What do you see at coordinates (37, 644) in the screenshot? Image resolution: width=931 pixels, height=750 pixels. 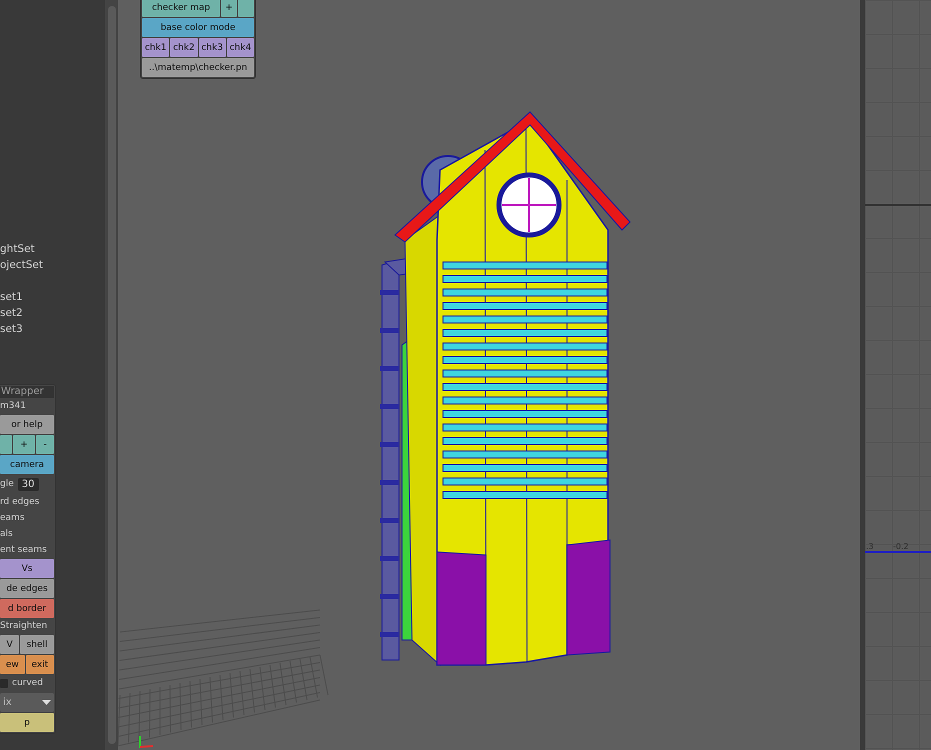 I see `tool-button: shell` at bounding box center [37, 644].